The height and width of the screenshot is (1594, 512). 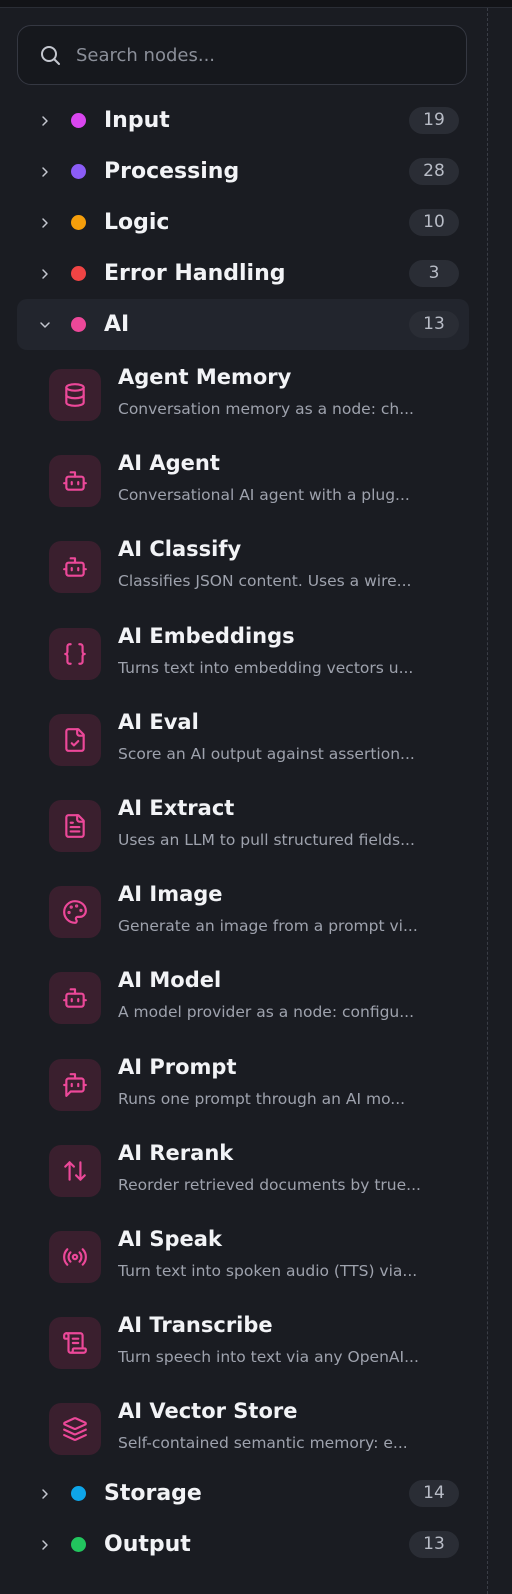 What do you see at coordinates (176, 1152) in the screenshot?
I see `node-title: AI Rerank` at bounding box center [176, 1152].